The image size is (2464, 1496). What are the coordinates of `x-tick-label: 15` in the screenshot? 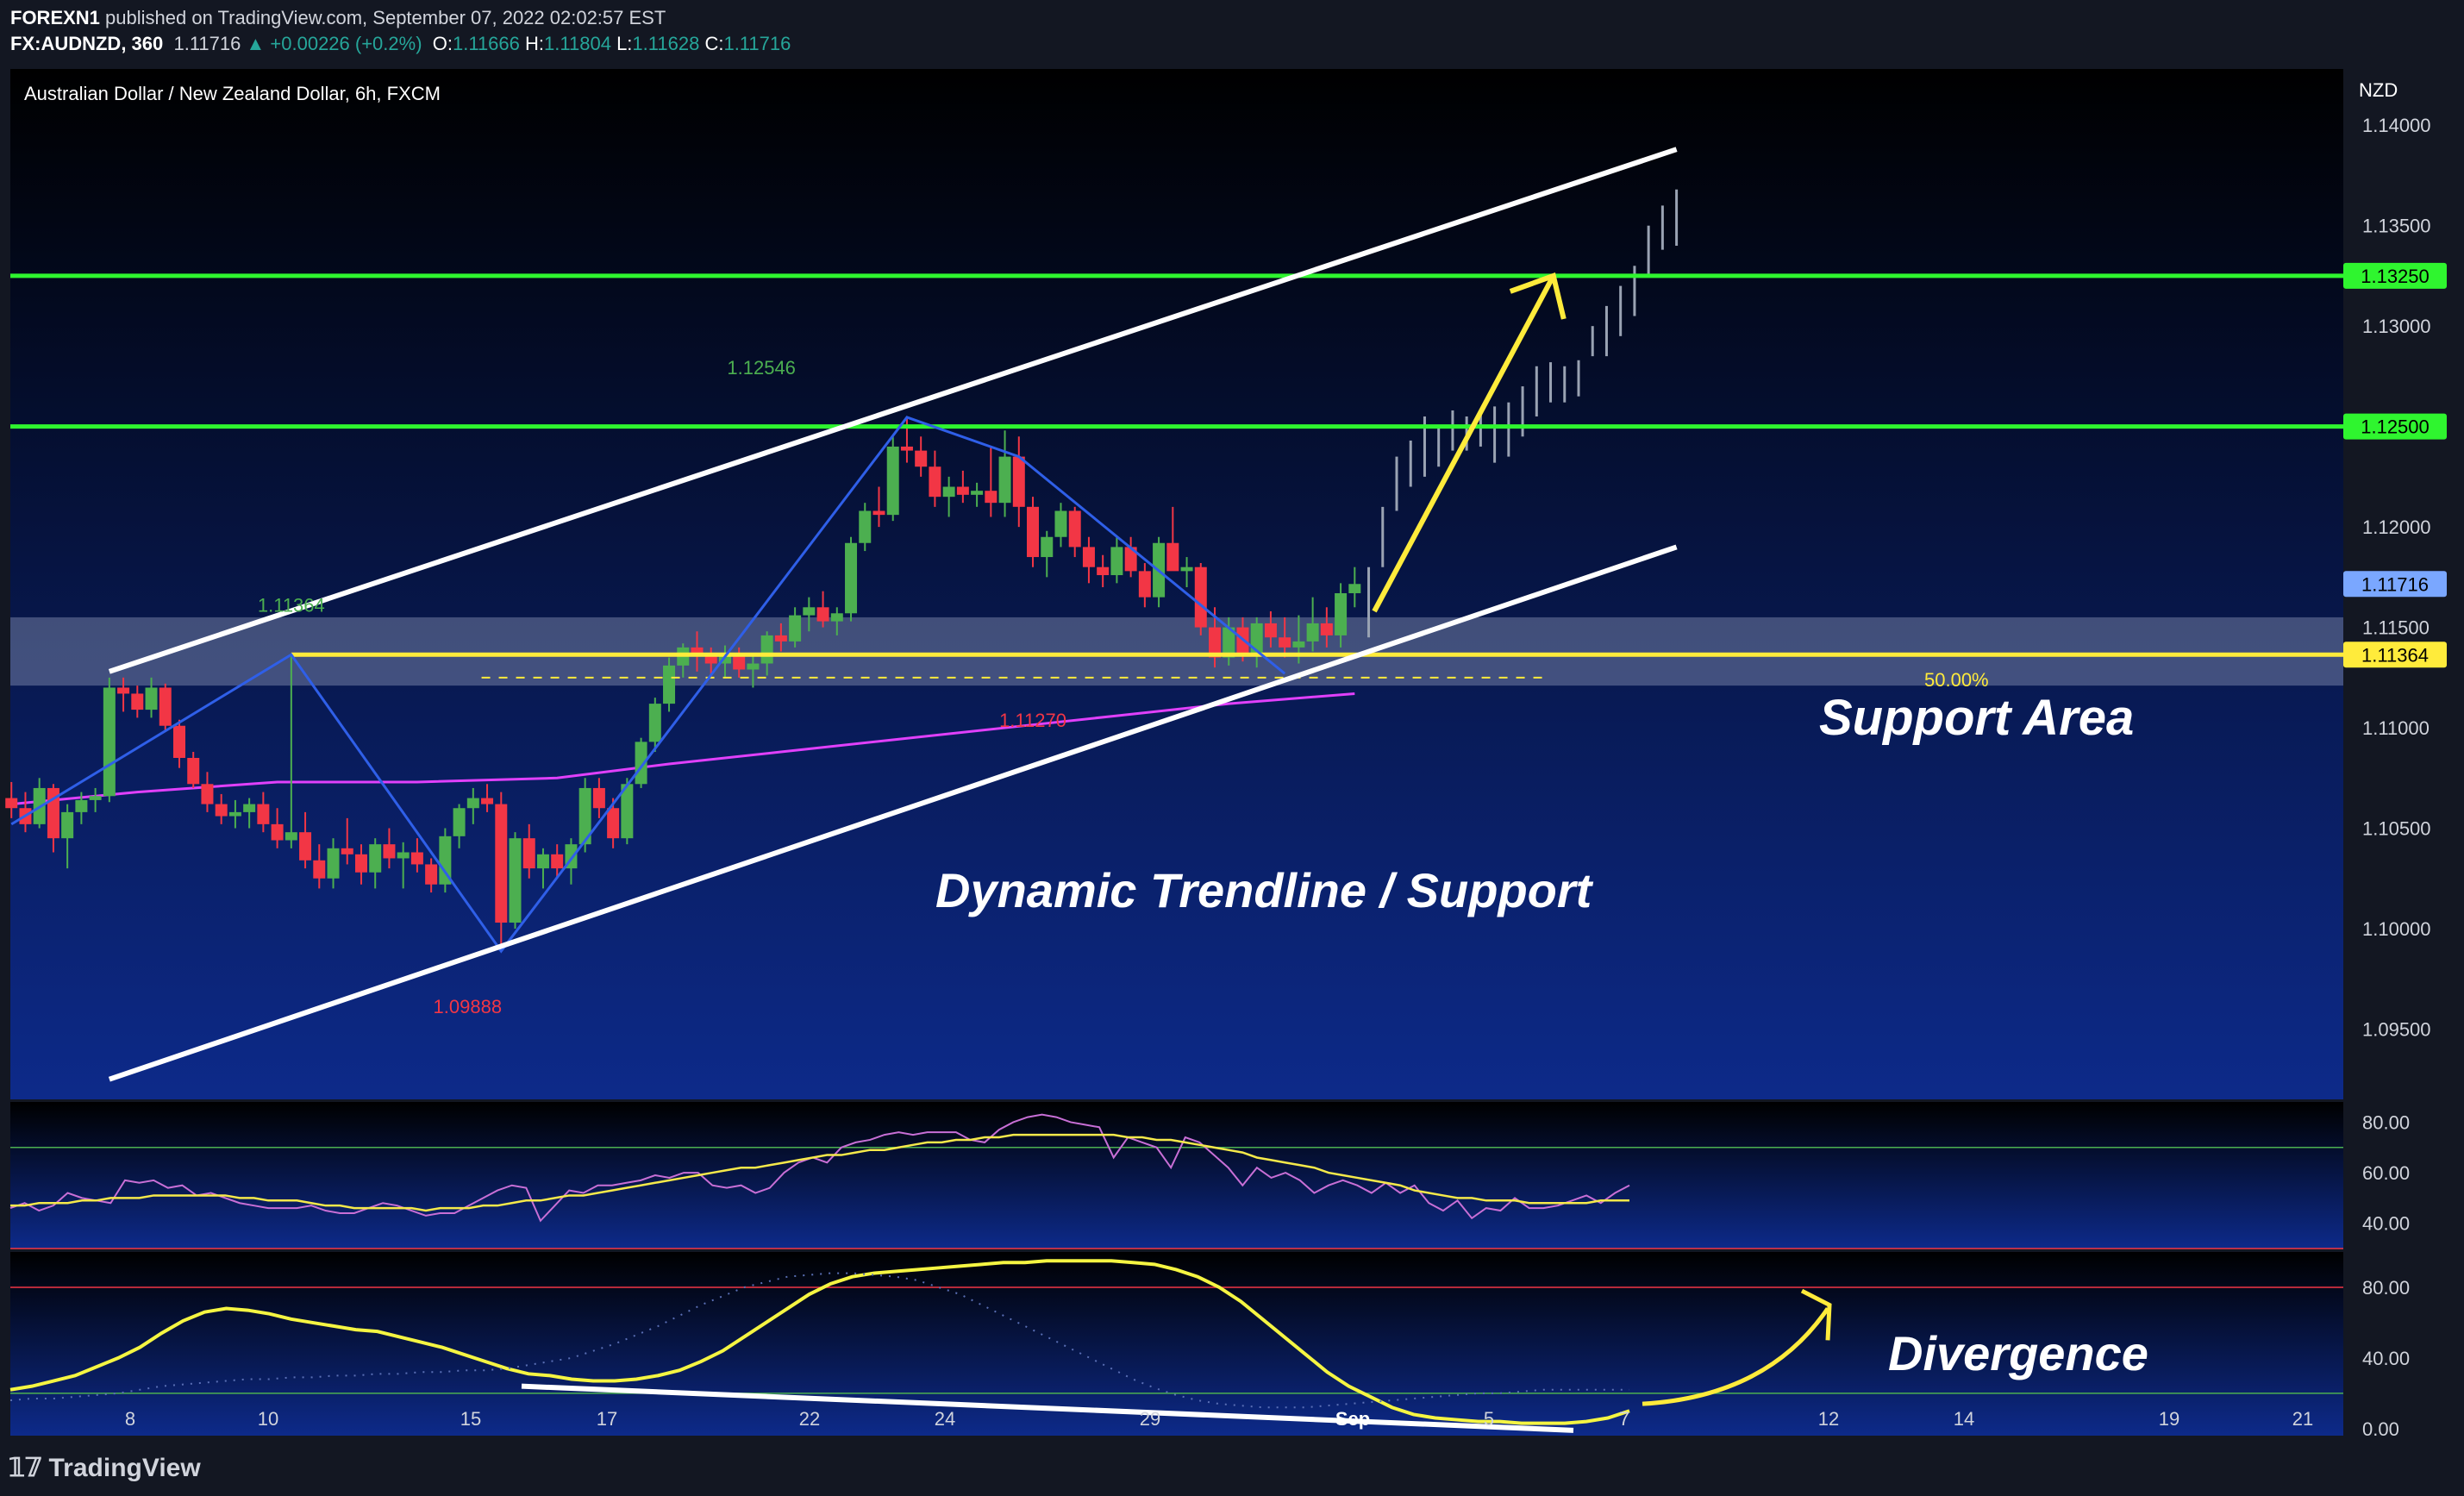 It's located at (470, 1419).